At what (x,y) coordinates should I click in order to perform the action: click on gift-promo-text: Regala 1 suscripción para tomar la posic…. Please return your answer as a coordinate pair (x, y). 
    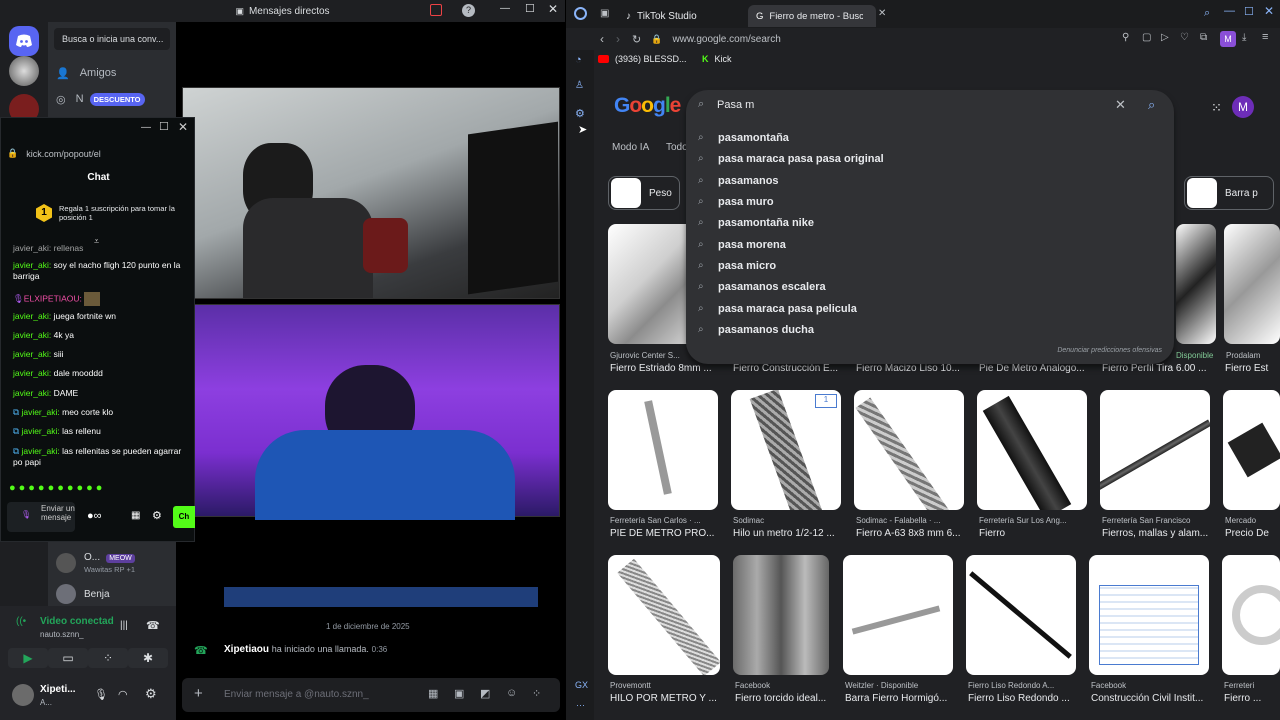
    Looking at the image, I should click on (119, 213).